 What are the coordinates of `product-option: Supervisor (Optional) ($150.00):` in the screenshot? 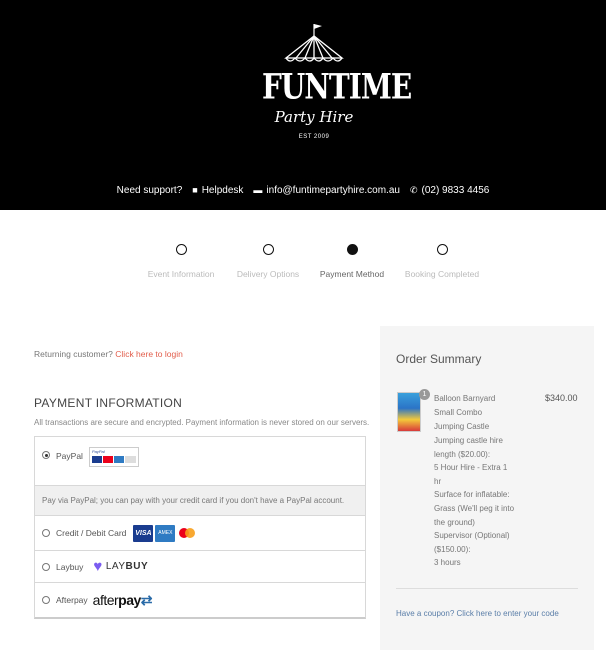 It's located at (472, 542).